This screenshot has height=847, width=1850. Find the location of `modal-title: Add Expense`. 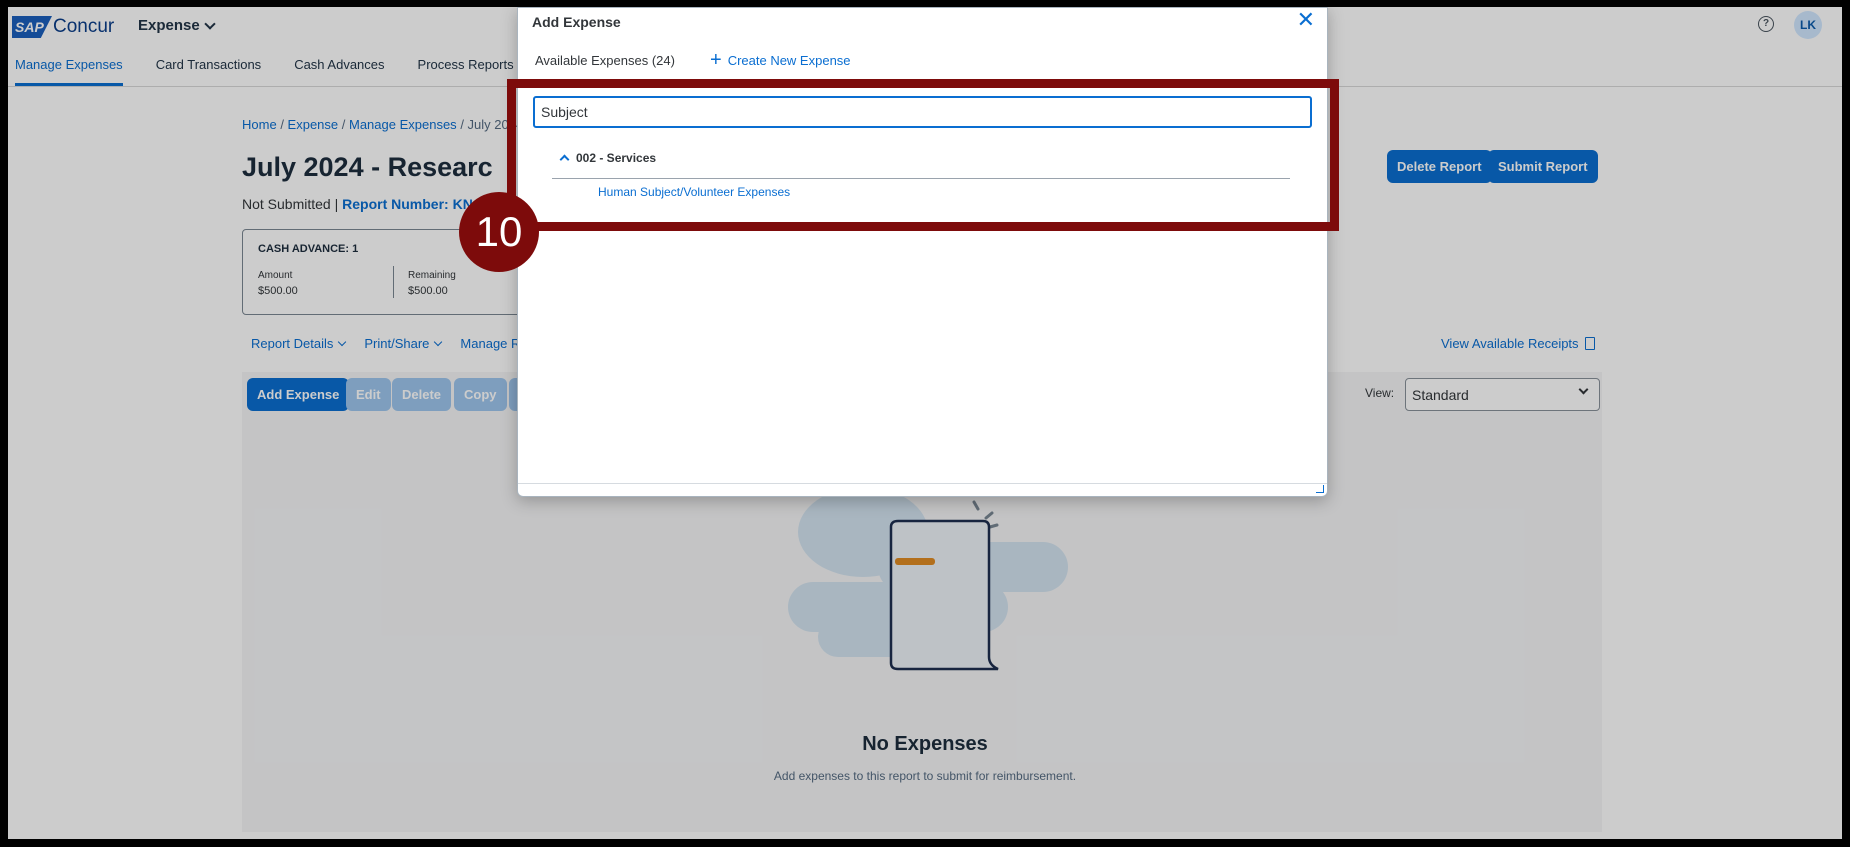

modal-title: Add Expense is located at coordinates (576, 22).